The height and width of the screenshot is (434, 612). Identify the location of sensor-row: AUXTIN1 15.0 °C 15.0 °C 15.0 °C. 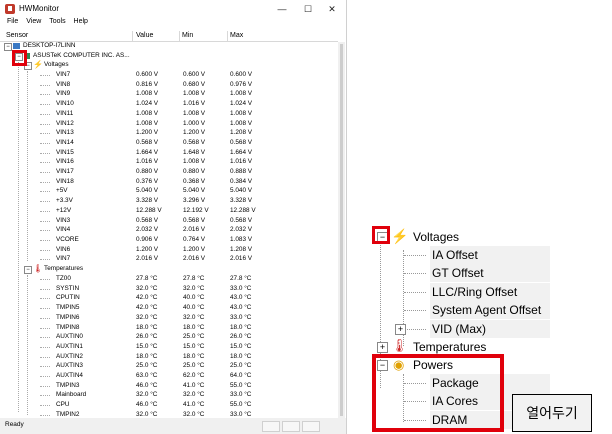
(169, 348).